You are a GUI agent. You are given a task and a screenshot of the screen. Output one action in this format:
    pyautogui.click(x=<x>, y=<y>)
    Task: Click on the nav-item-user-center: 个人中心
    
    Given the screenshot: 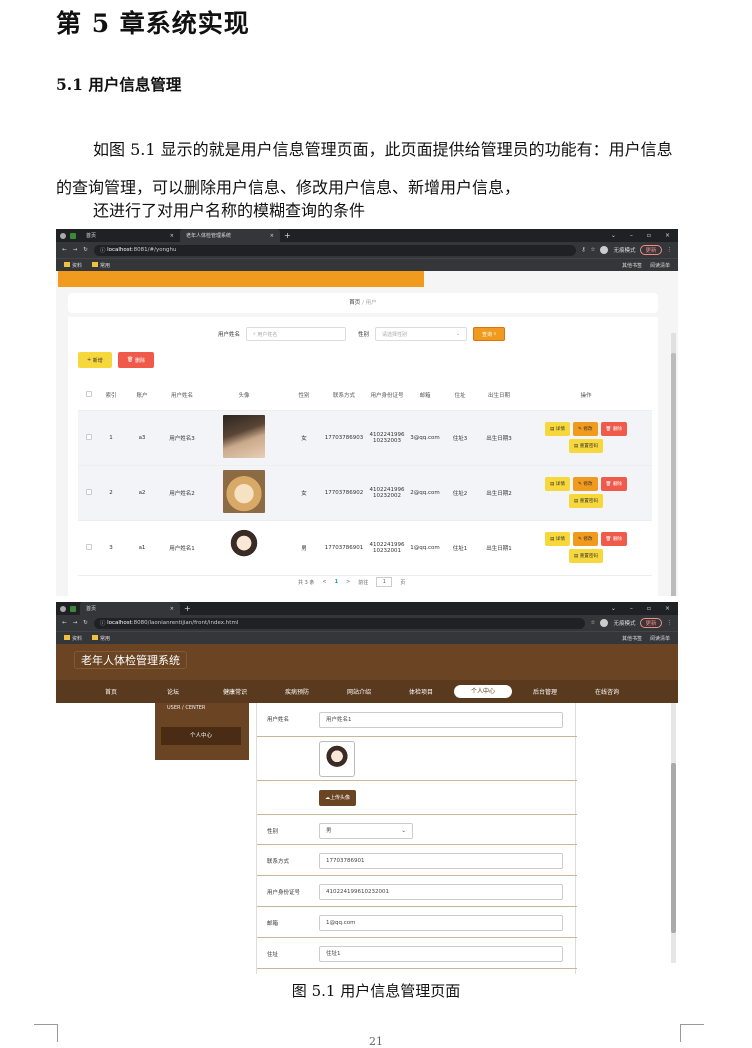 What is the action you would take?
    pyautogui.click(x=483, y=691)
    